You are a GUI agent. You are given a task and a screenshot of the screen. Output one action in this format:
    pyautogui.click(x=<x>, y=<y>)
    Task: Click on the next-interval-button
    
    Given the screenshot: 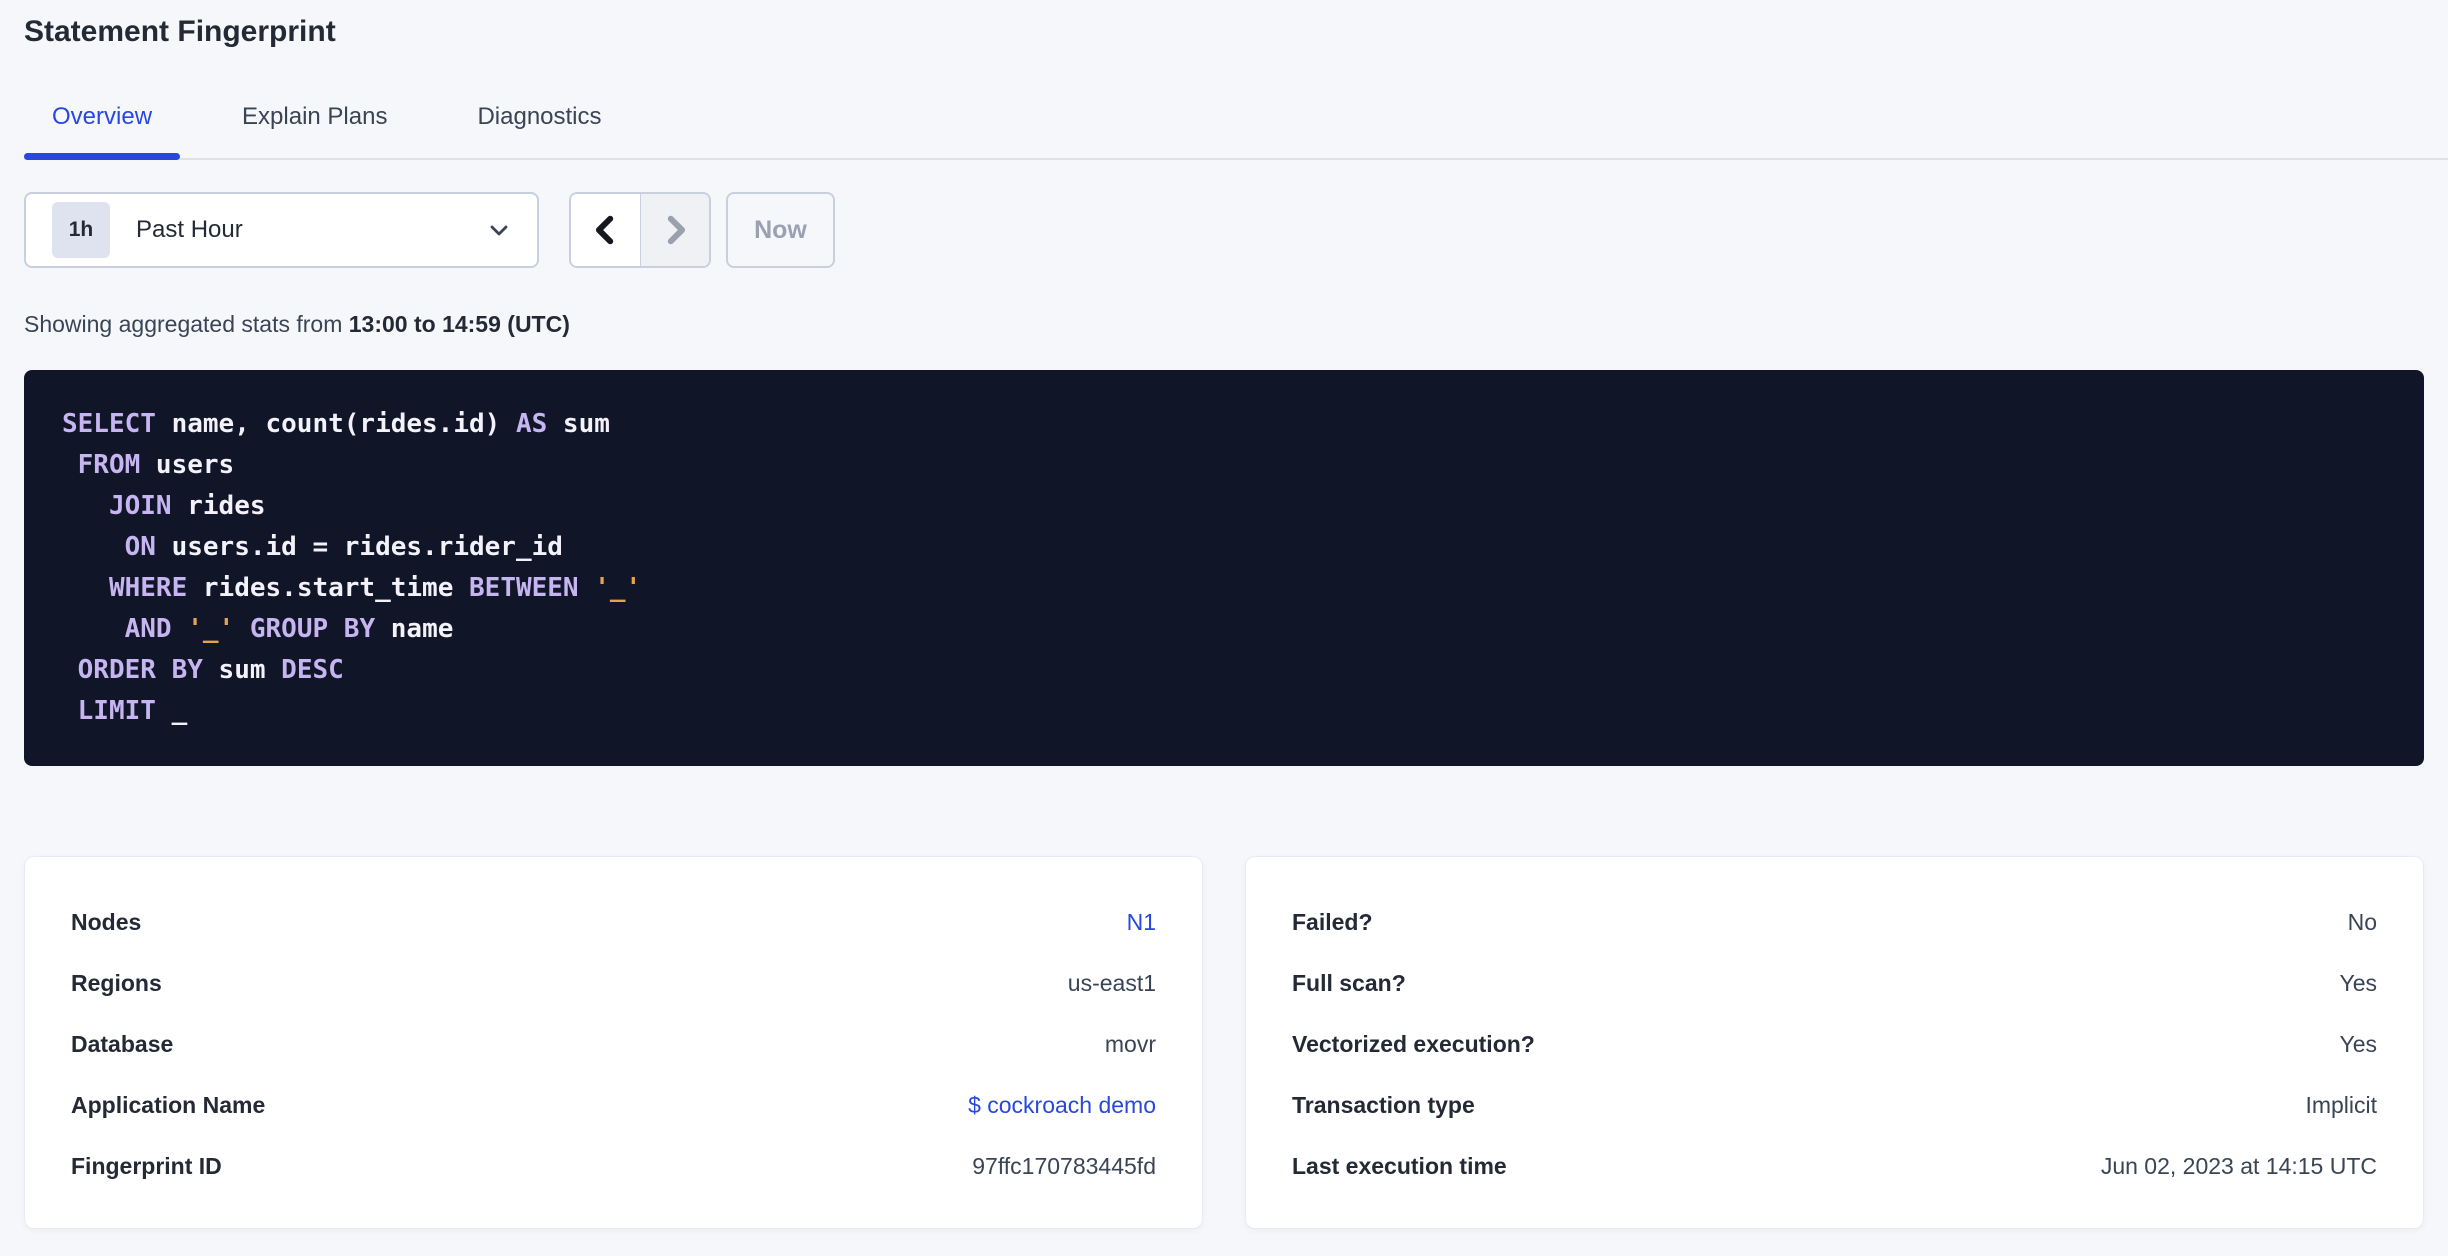 What is the action you would take?
    pyautogui.click(x=674, y=230)
    